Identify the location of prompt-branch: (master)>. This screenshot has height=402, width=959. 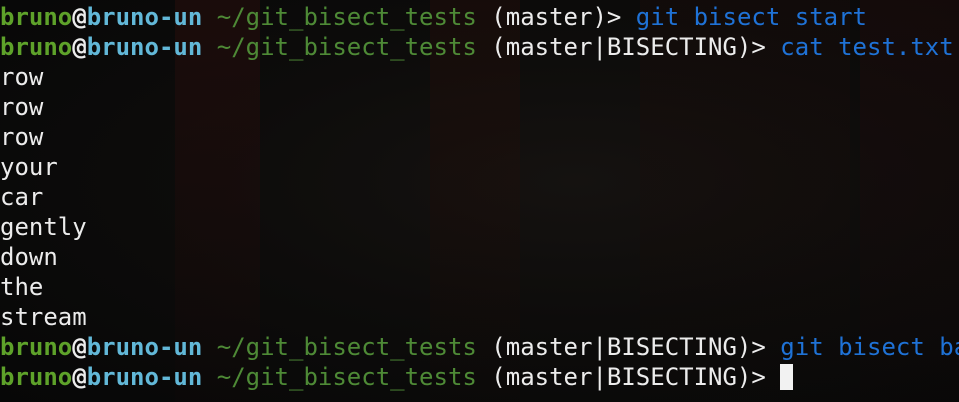
(556, 17).